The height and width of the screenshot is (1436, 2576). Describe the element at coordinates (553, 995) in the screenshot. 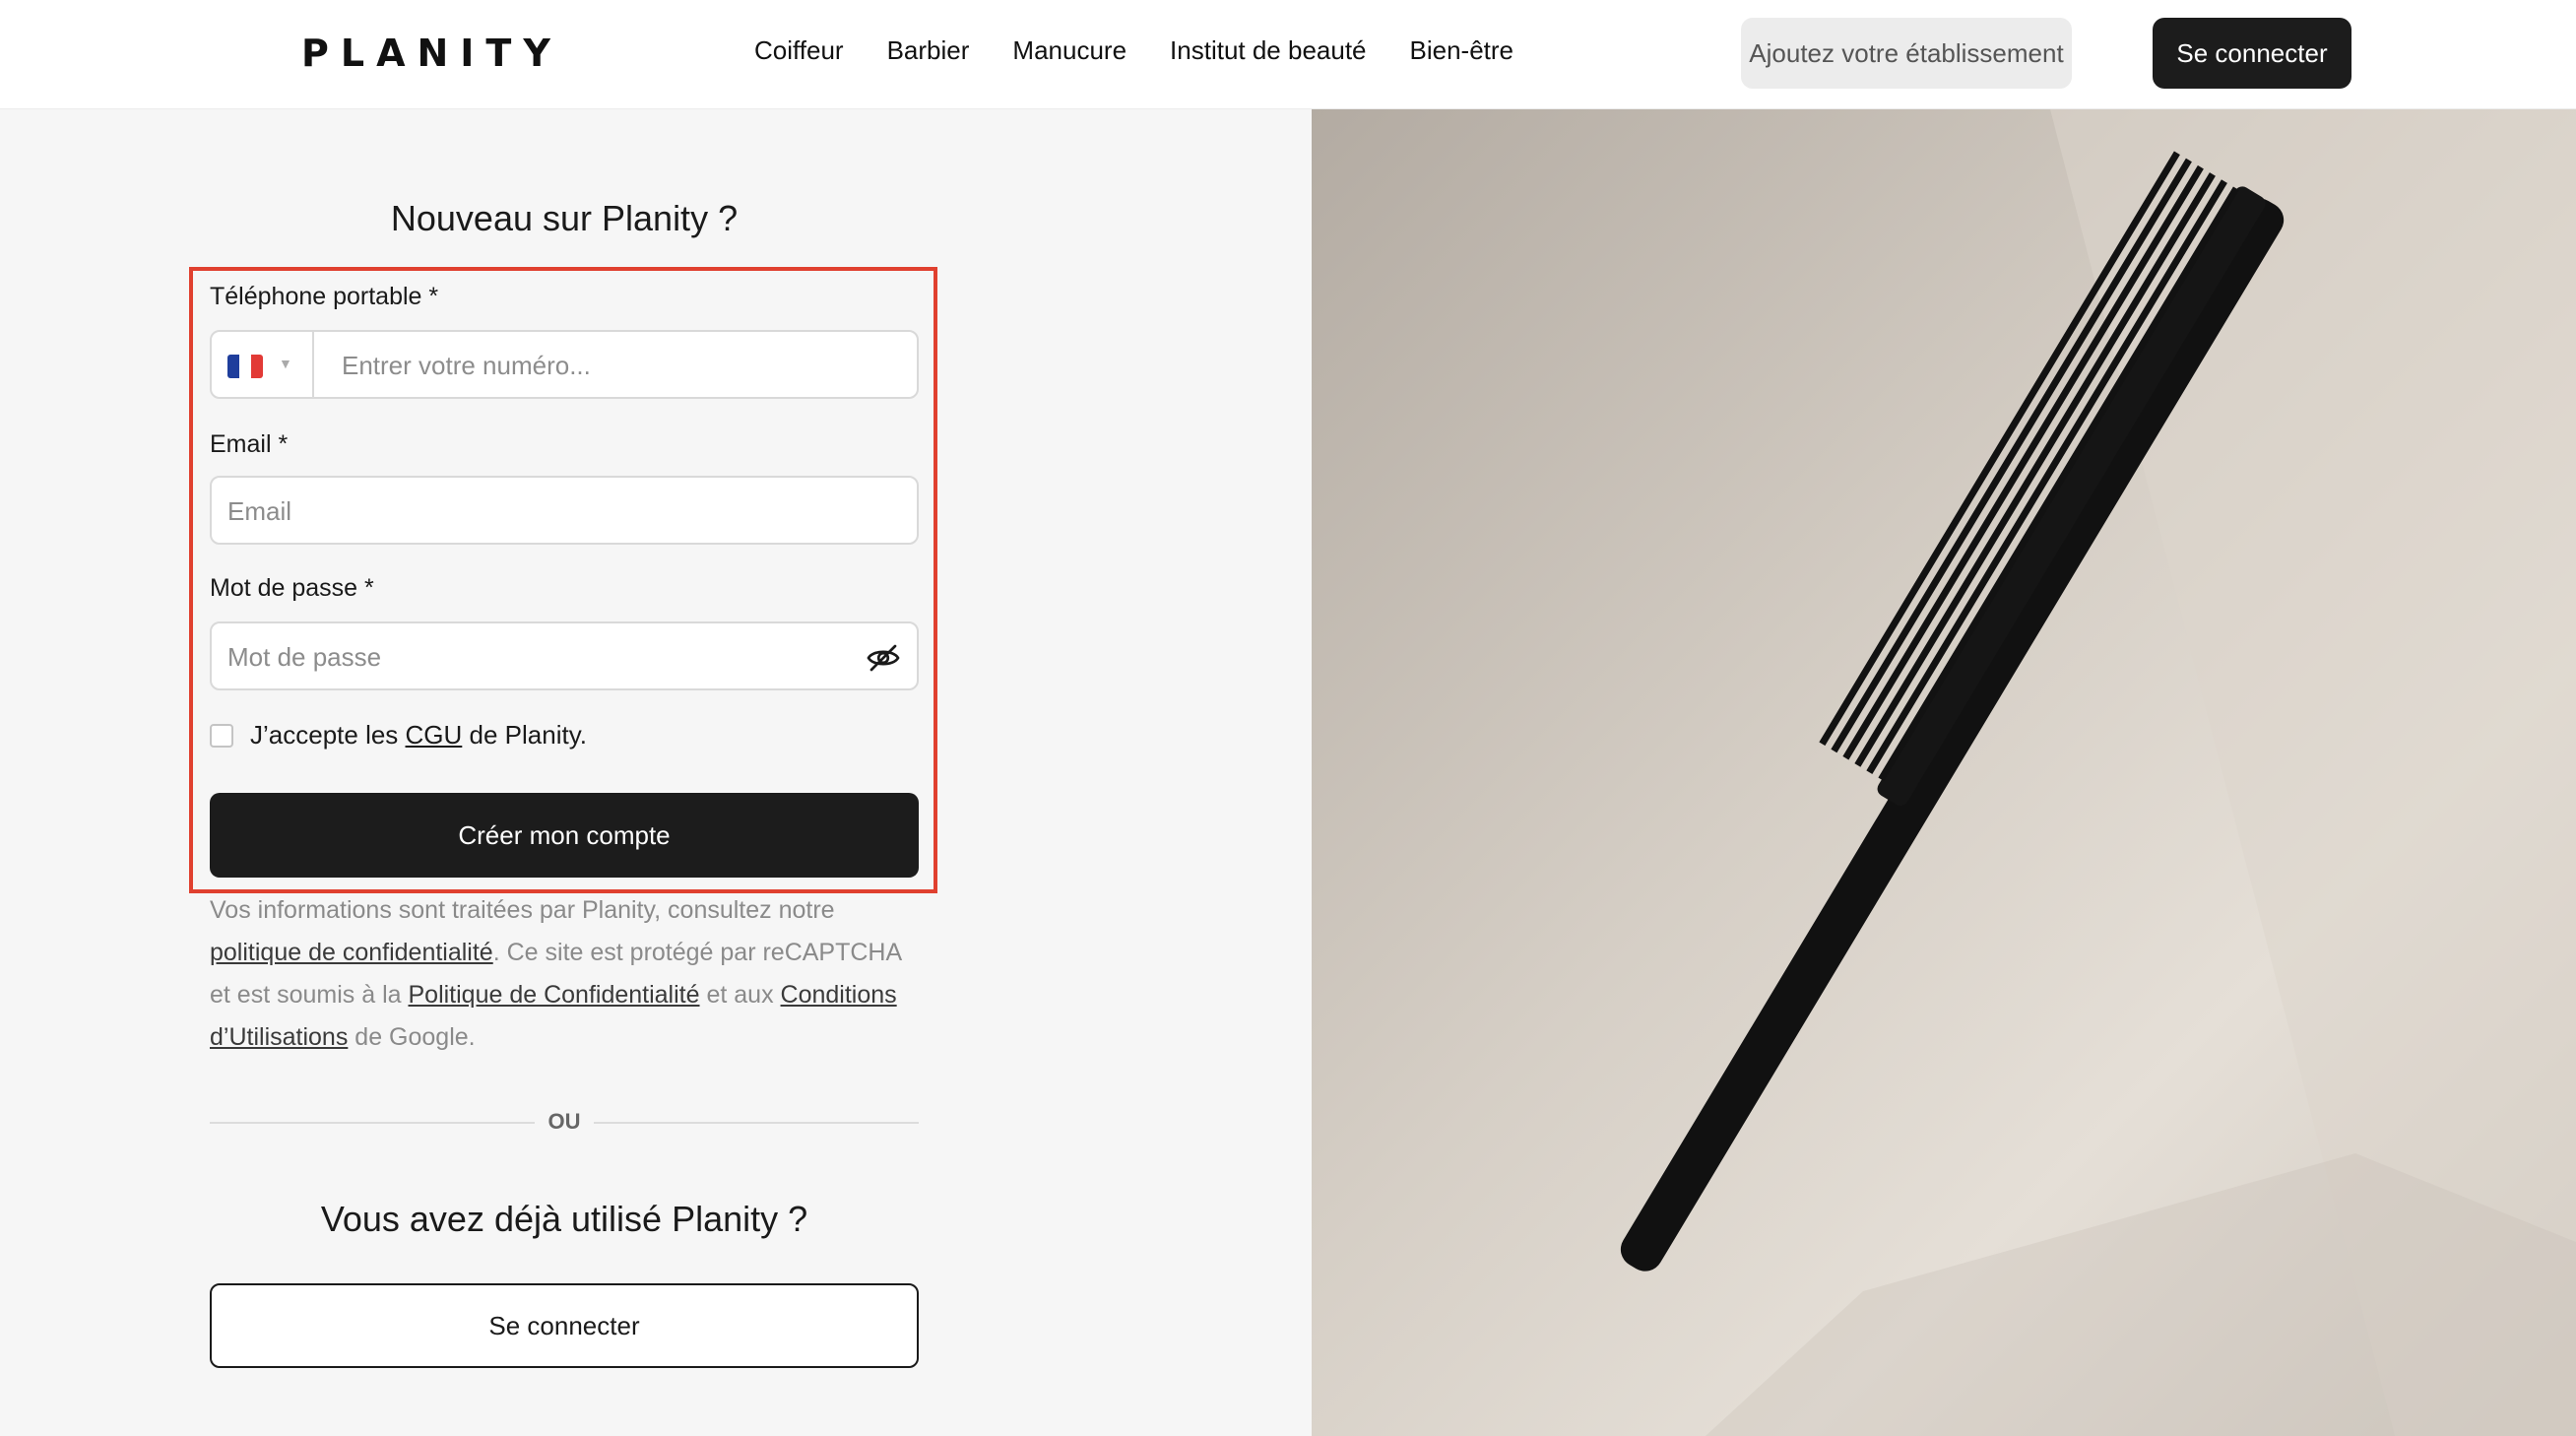

I see `google-privacy-link: Politique de Confidentialité` at that location.